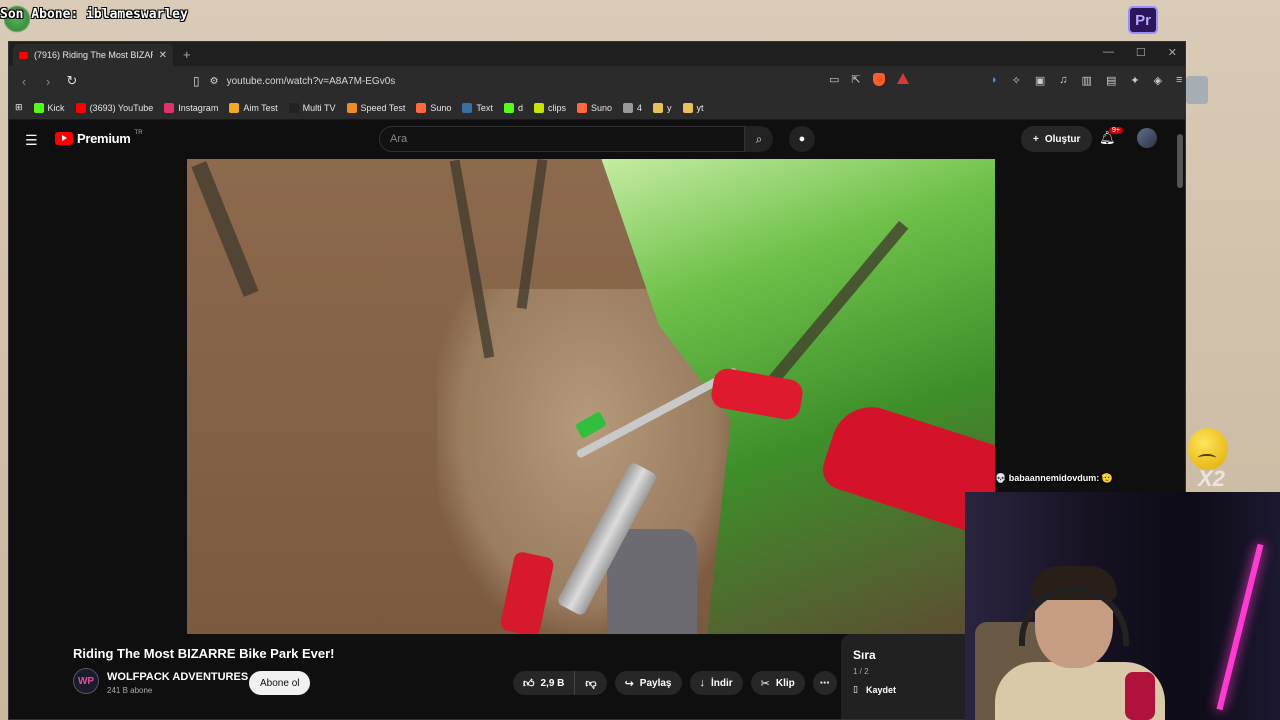  I want to click on clip-label: Klip, so click(785, 683).